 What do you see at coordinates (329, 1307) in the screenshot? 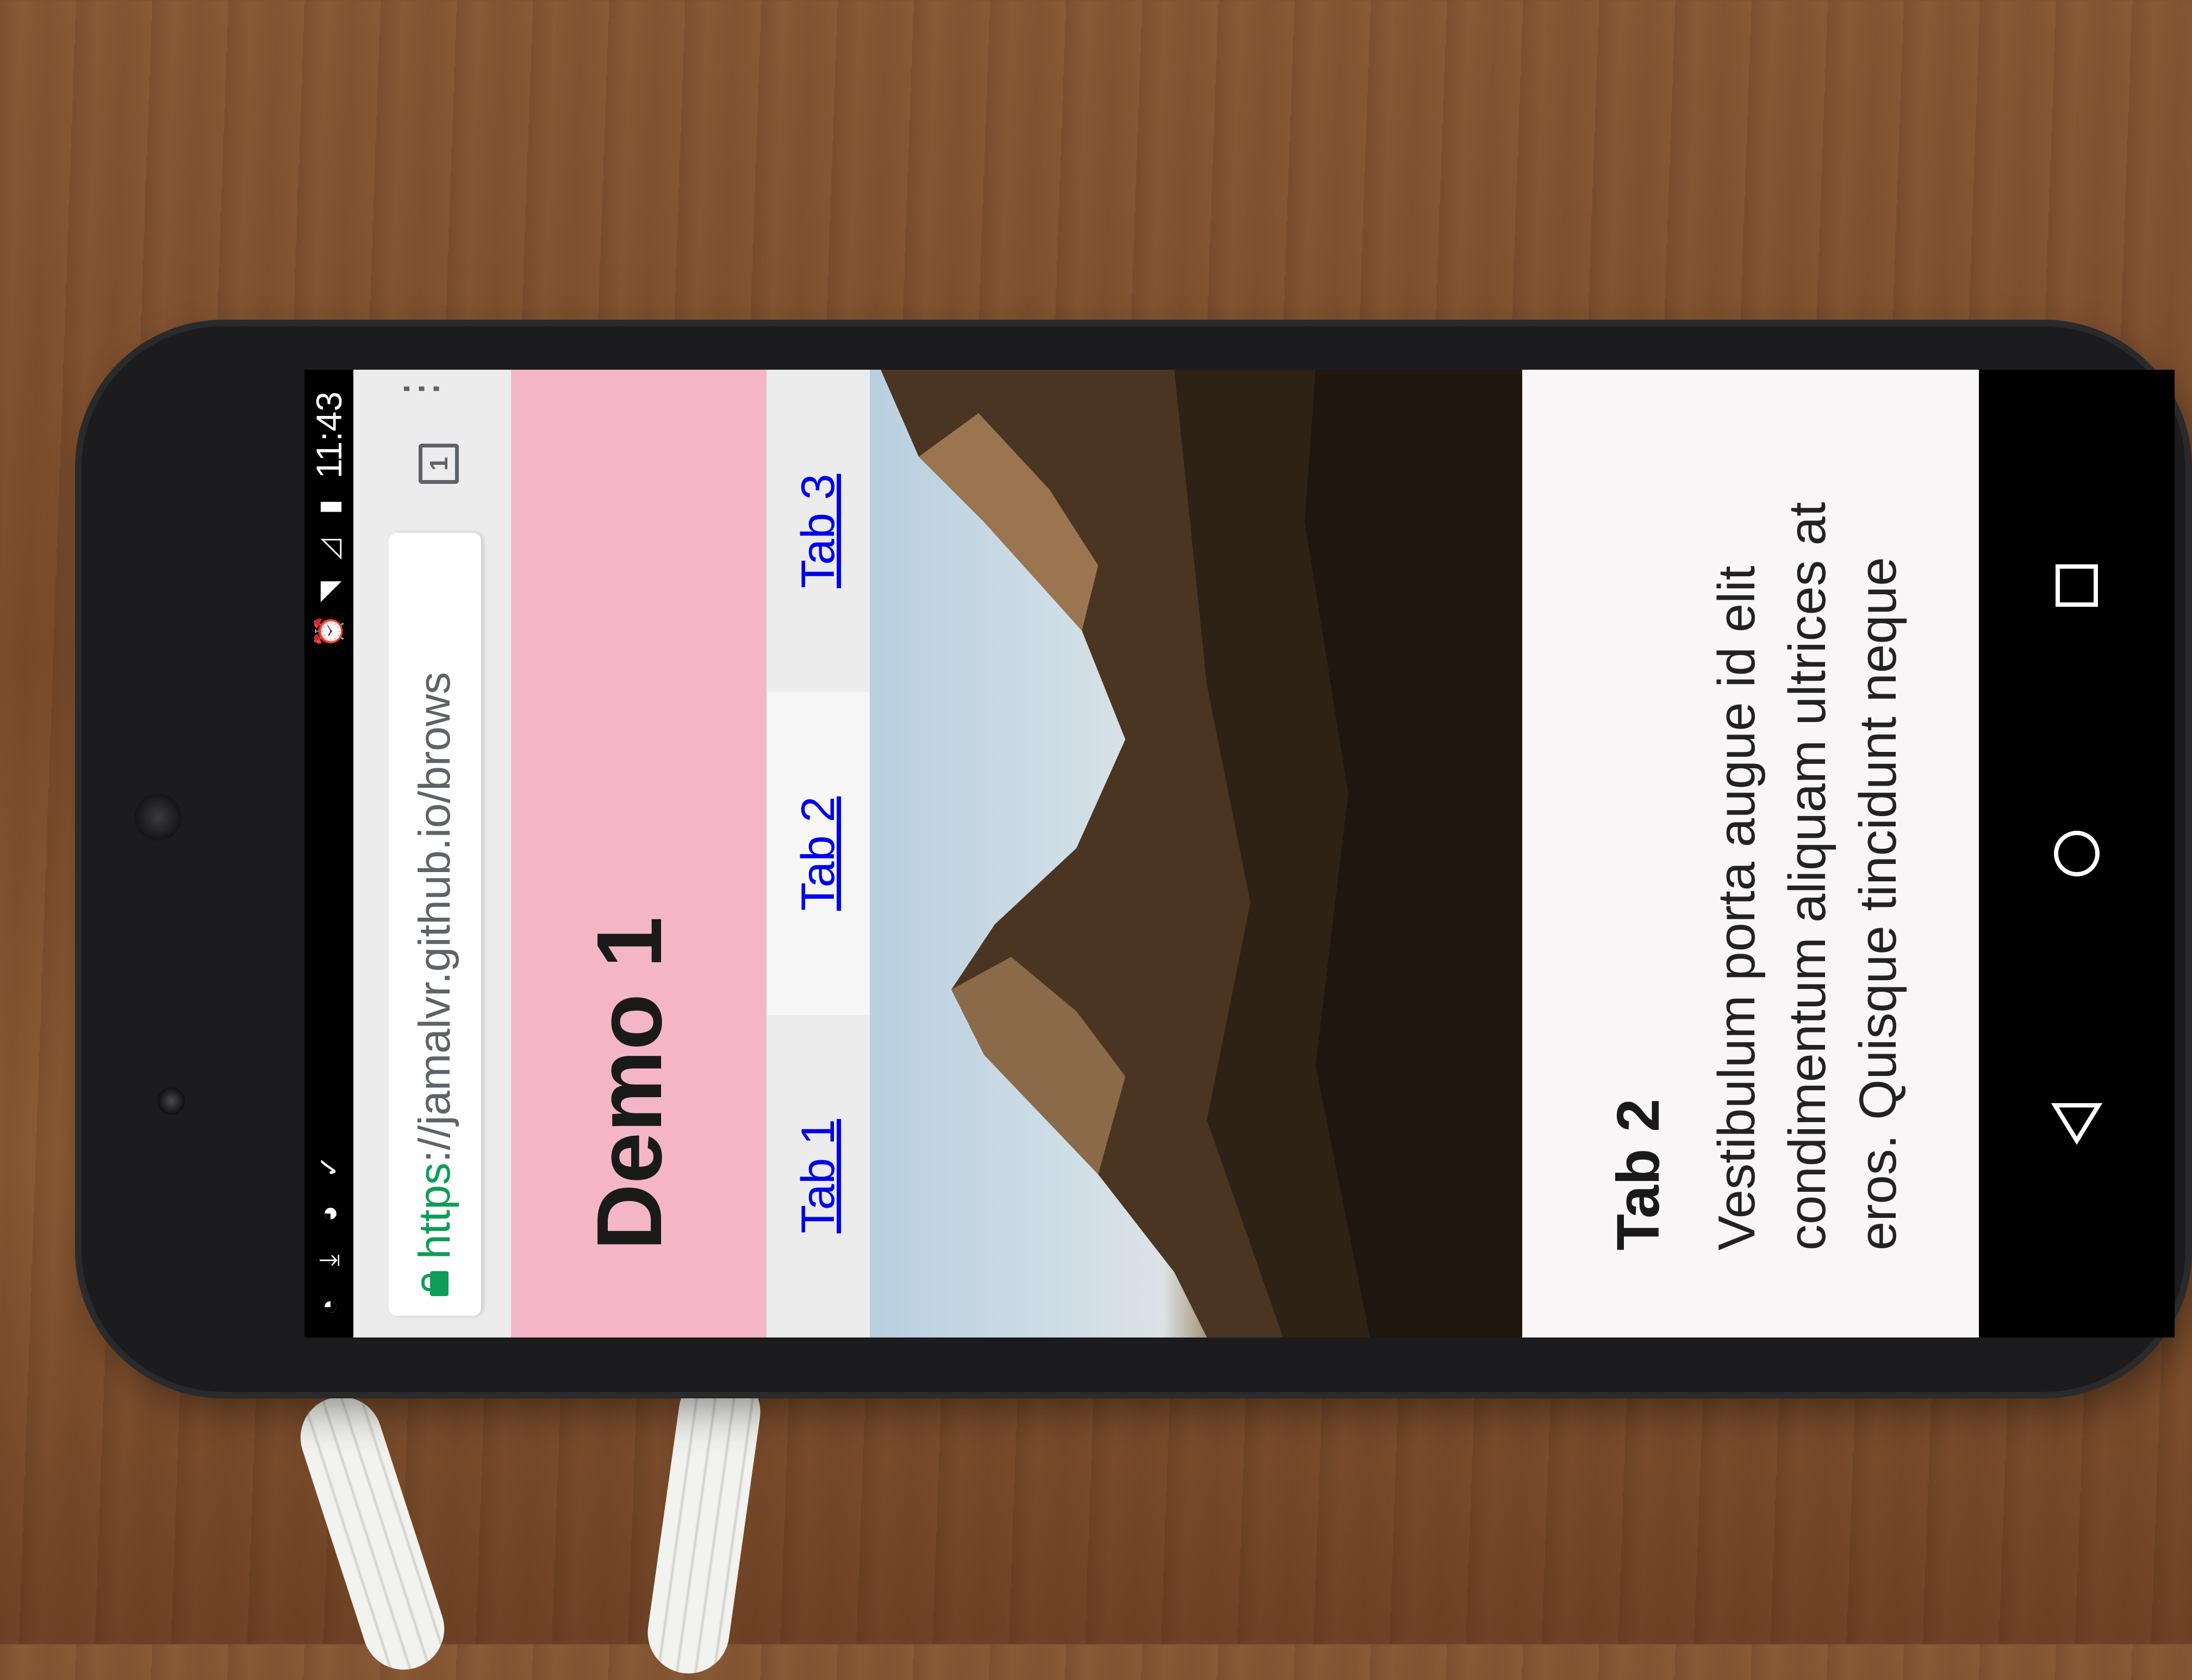
I see `wifi-question-icon: ◔` at bounding box center [329, 1307].